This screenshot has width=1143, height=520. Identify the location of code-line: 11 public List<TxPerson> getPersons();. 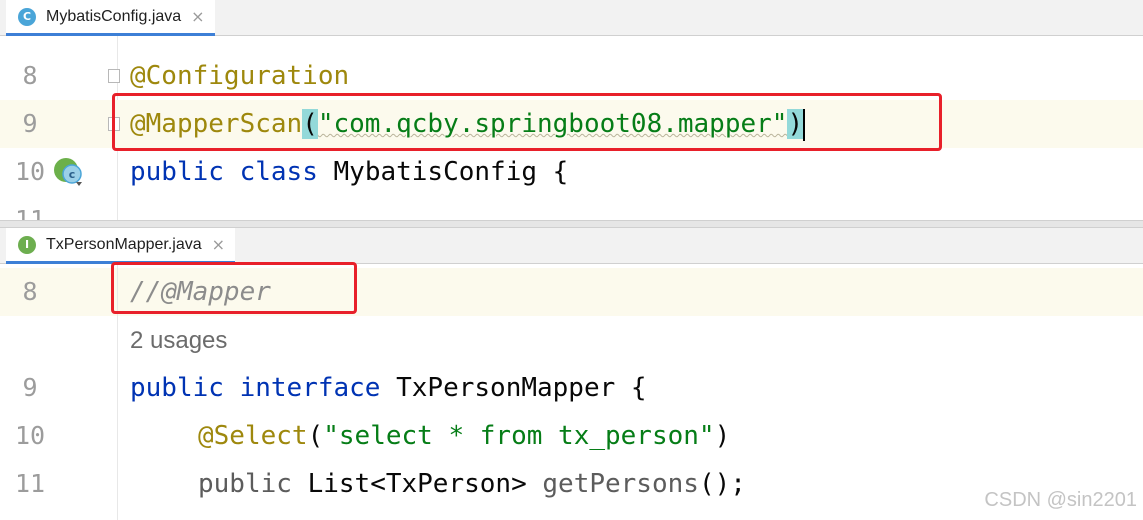
(571, 484).